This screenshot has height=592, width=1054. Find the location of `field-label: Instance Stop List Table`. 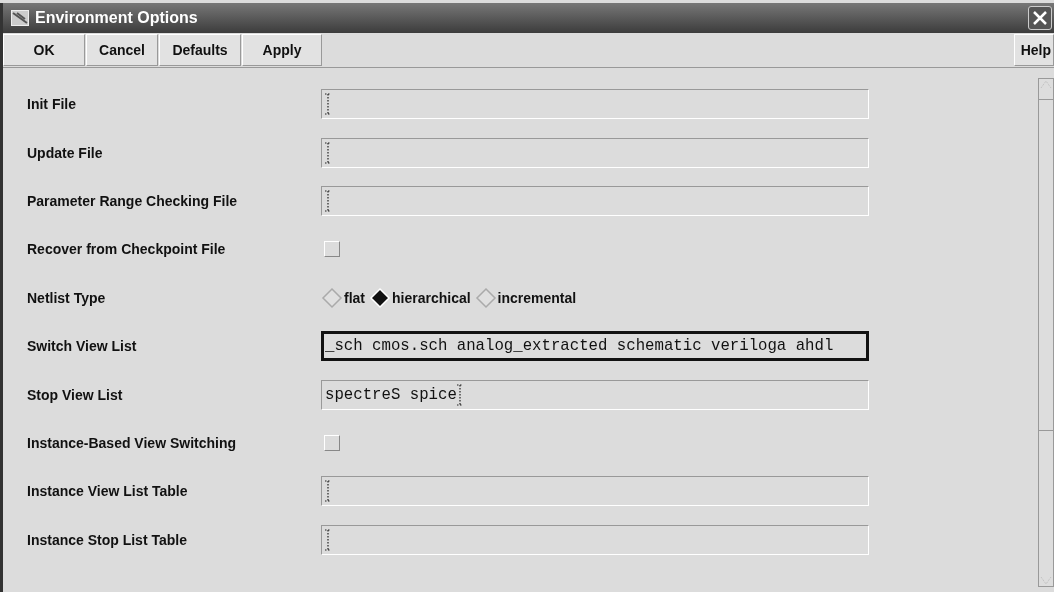

field-label: Instance Stop List Table is located at coordinates (107, 539).